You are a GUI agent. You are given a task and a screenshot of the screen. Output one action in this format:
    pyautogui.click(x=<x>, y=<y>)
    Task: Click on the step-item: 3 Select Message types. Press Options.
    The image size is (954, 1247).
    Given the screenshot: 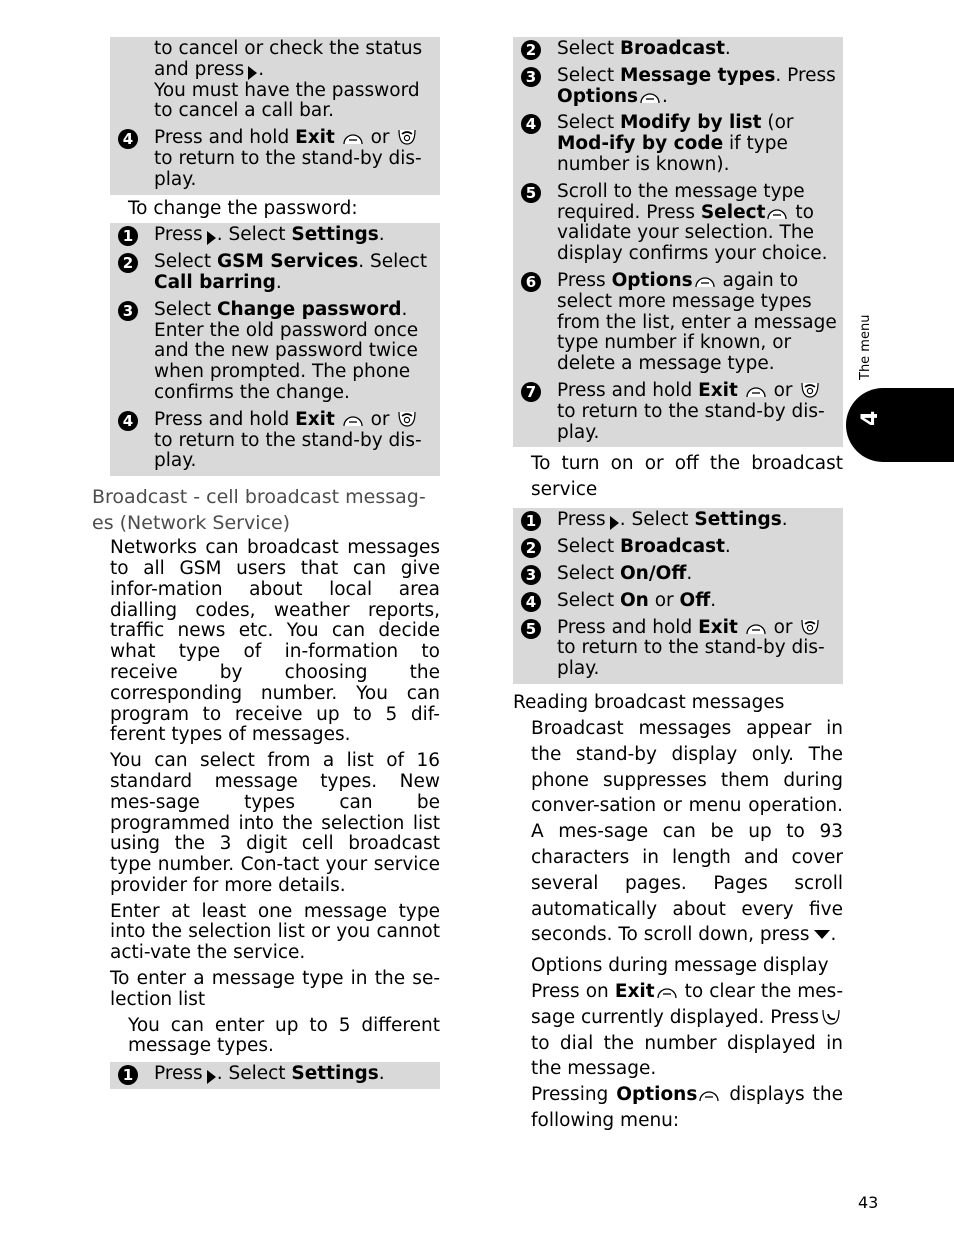 What is the action you would take?
    pyautogui.click(x=678, y=86)
    